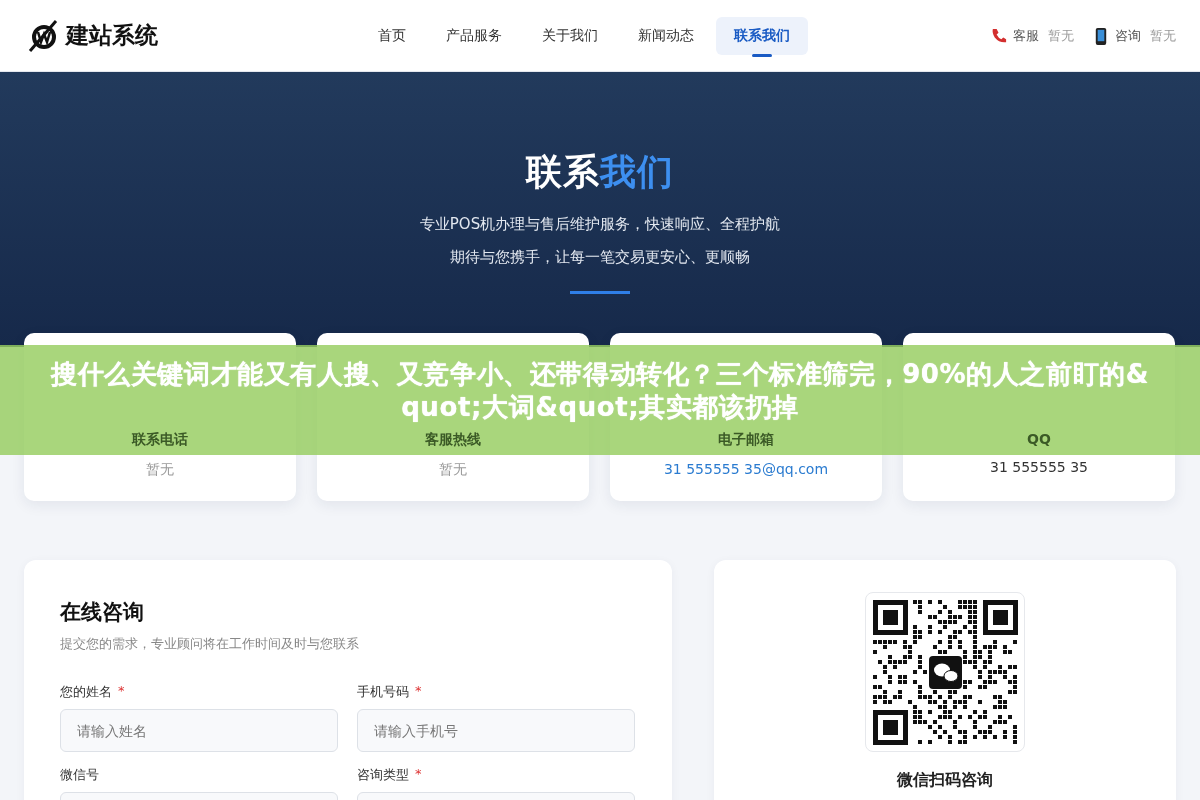  What do you see at coordinates (1039, 467) in the screenshot?
I see `card-value: 31 555555 35` at bounding box center [1039, 467].